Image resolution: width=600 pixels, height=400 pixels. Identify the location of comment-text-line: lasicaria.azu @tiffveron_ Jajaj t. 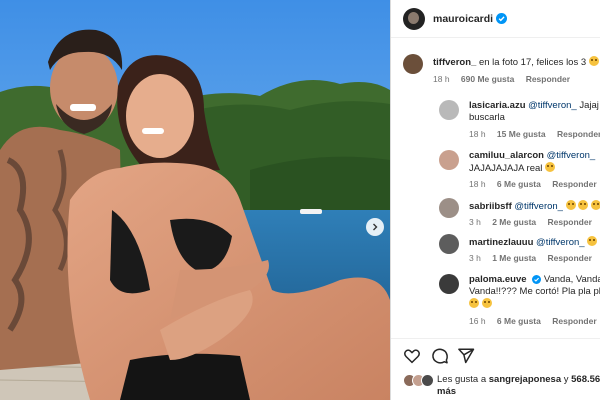
(534, 106).